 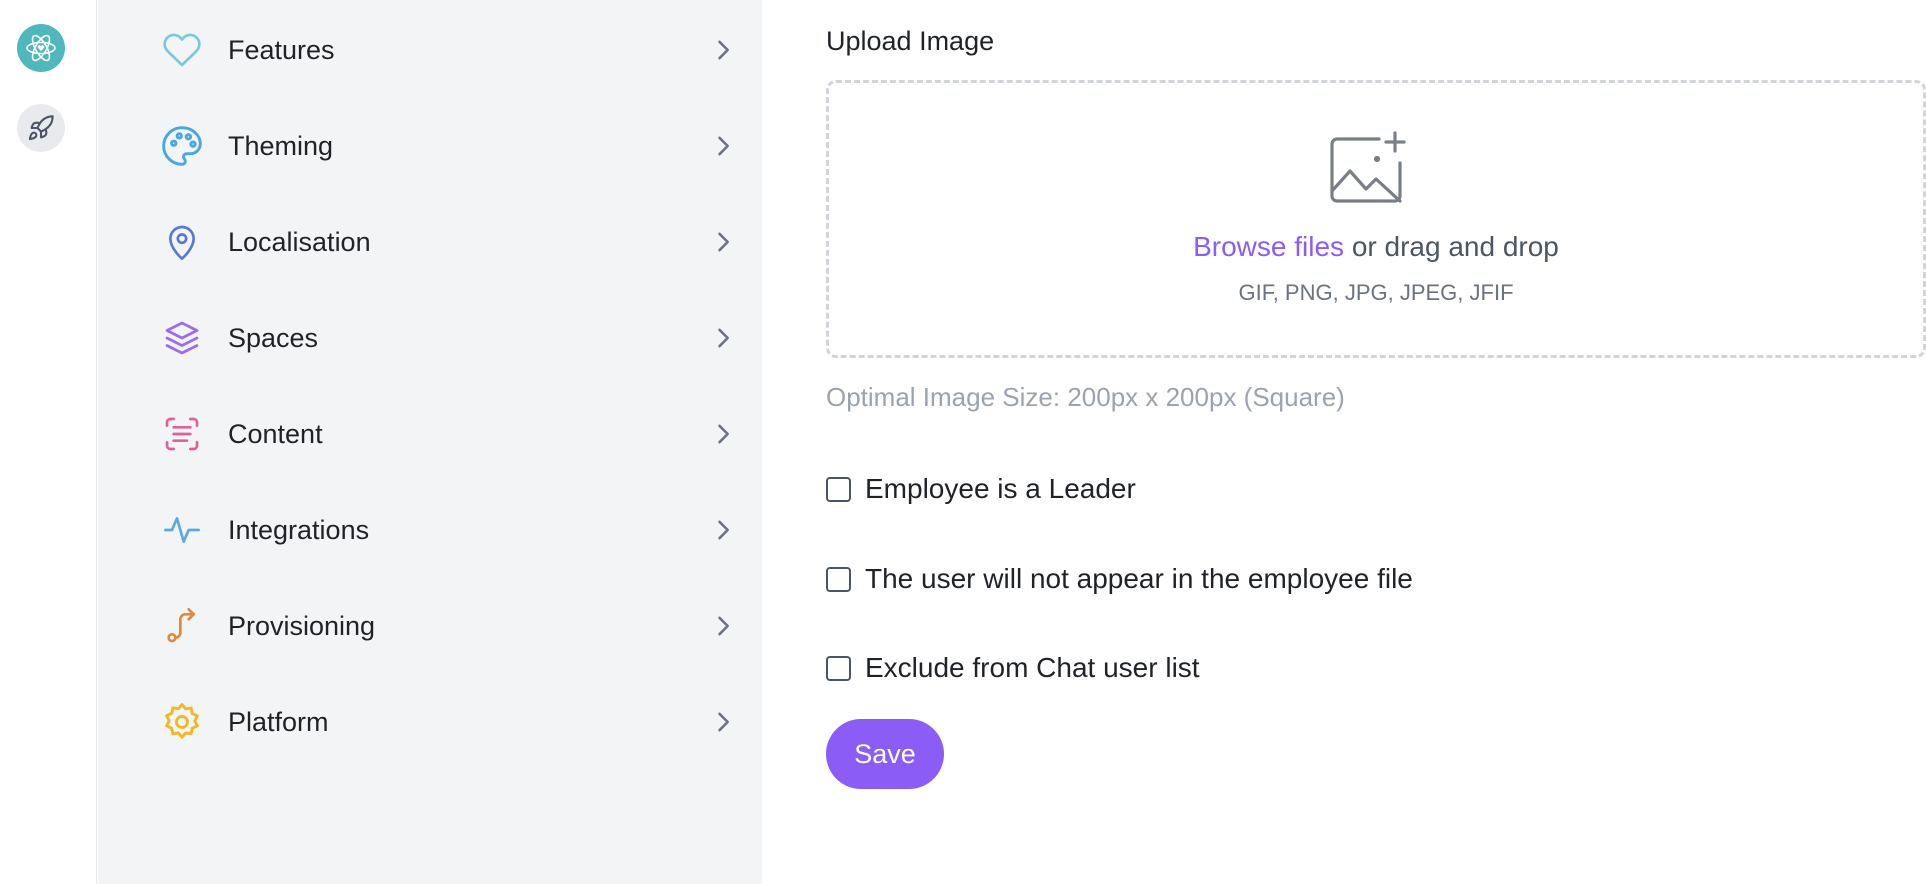 What do you see at coordinates (449, 146) in the screenshot?
I see `menu-item-theming: Theming` at bounding box center [449, 146].